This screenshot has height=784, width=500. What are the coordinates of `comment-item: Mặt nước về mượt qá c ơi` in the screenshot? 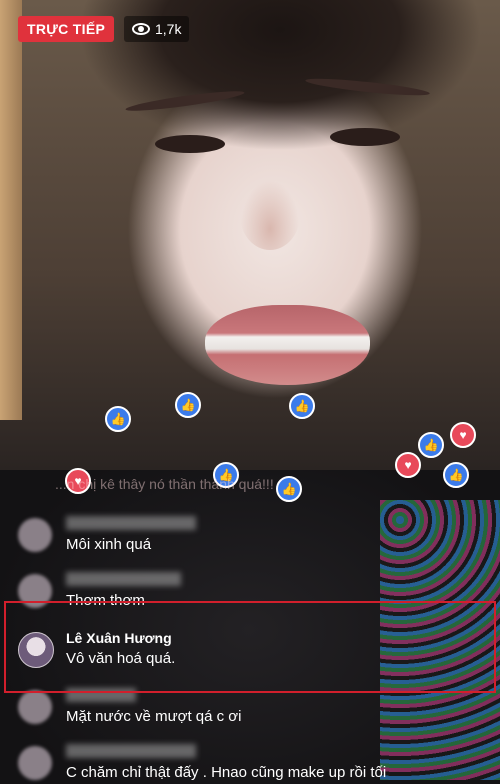 It's located at (259, 708).